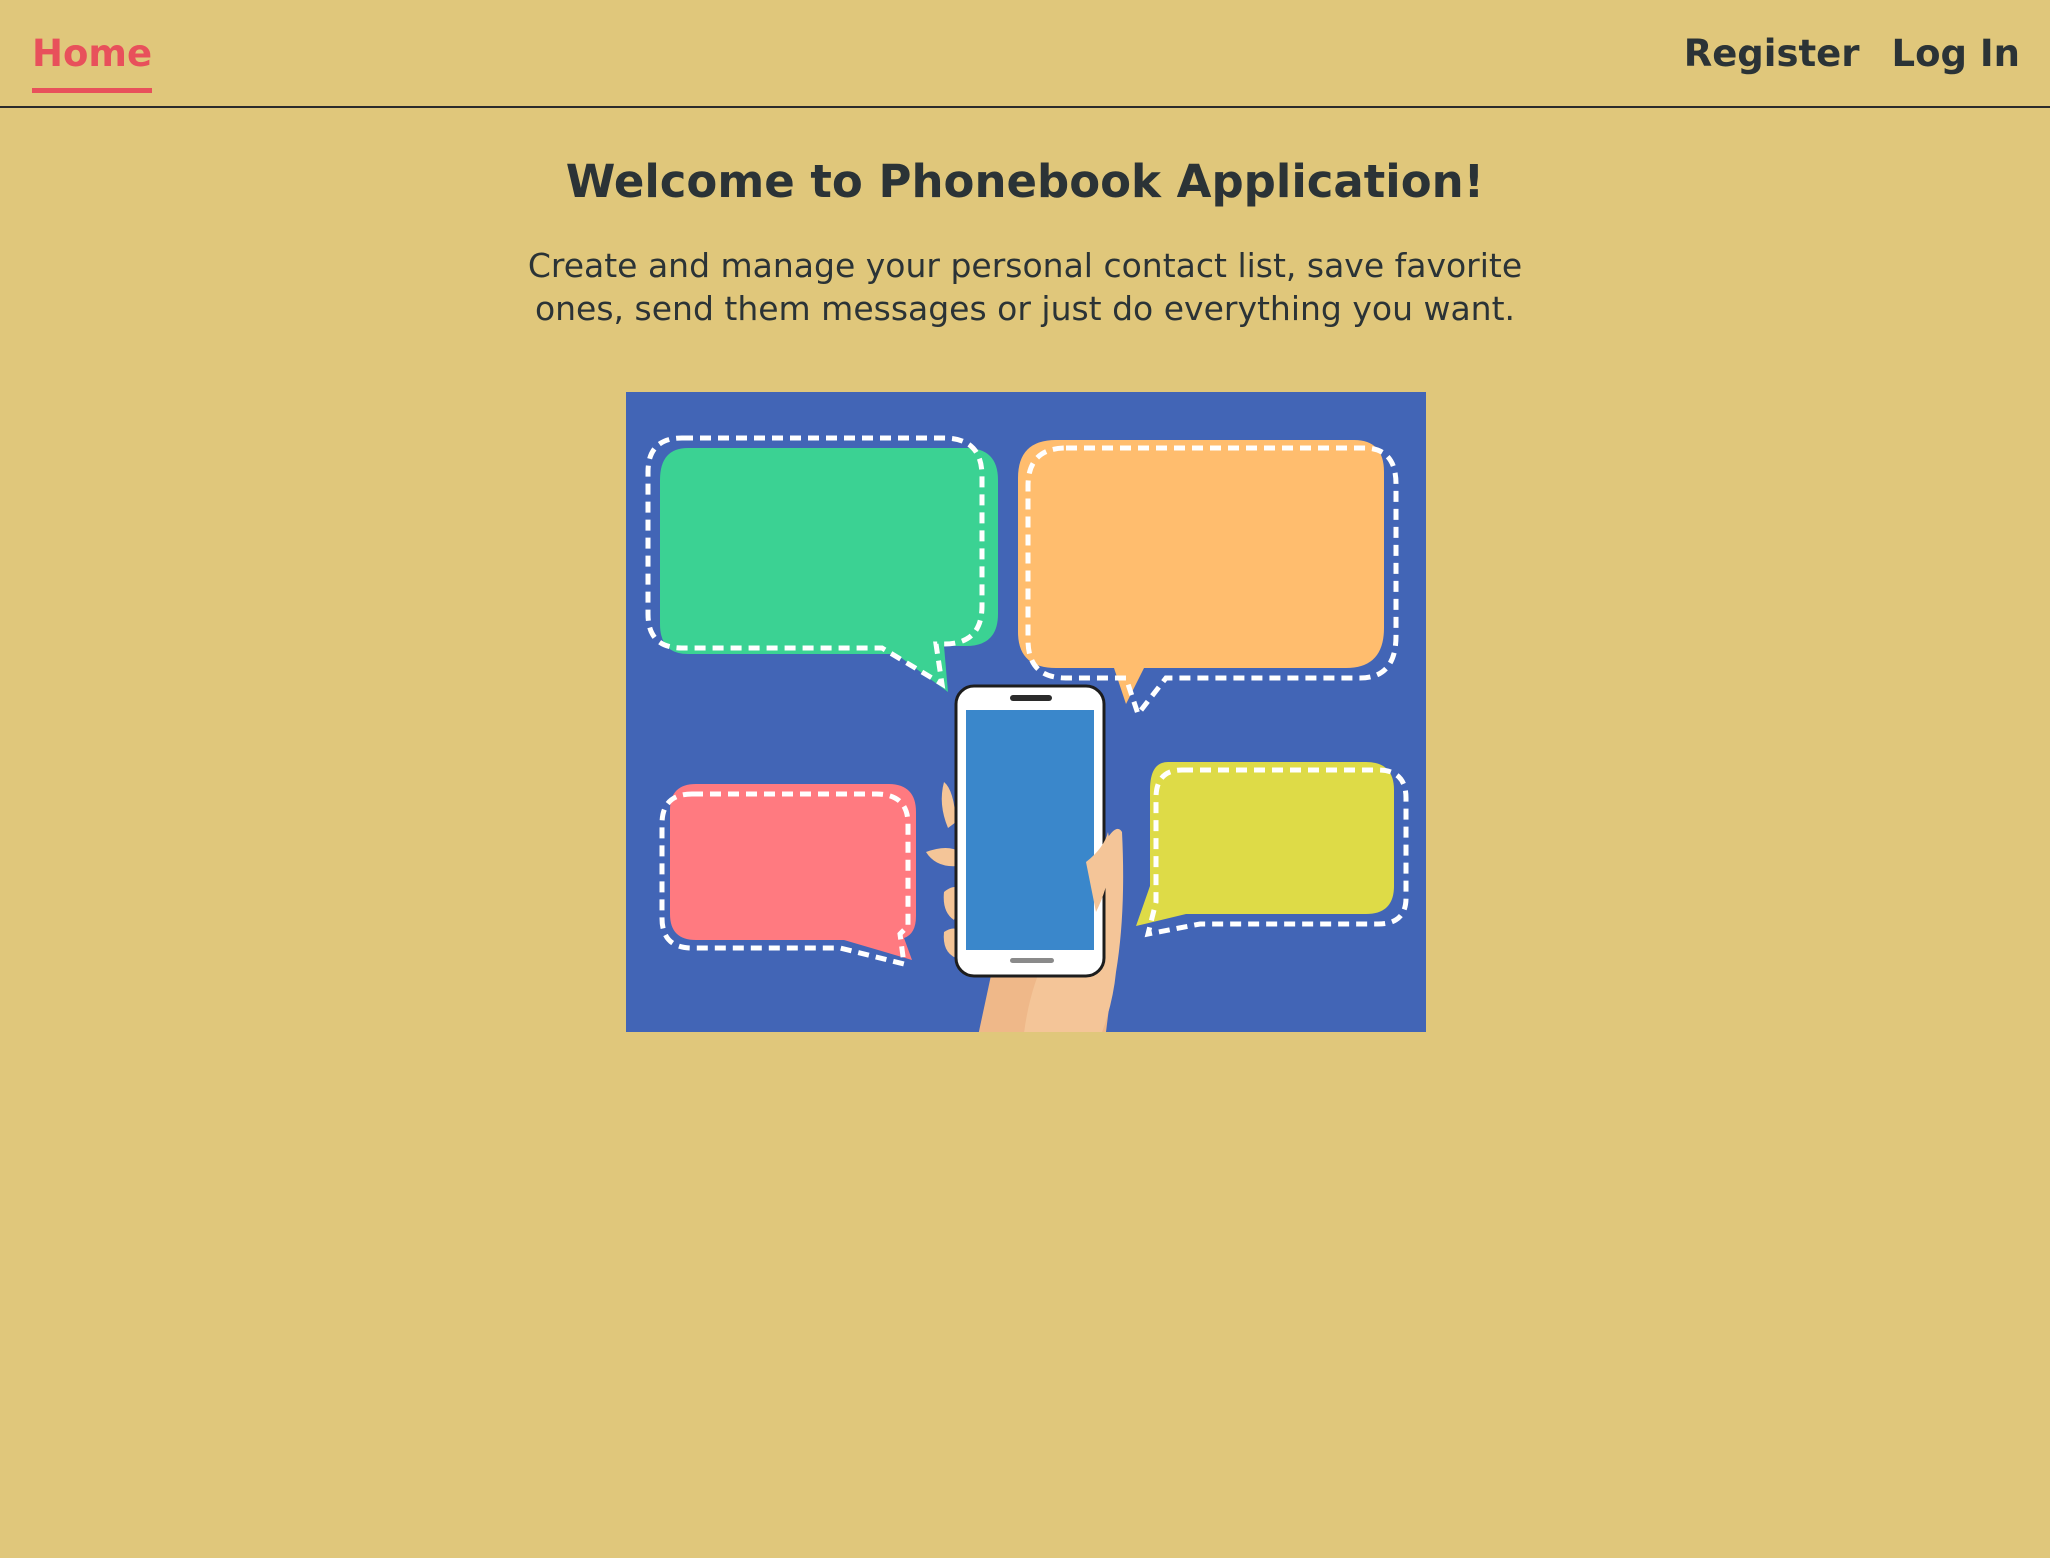 Image resolution: width=2050 pixels, height=1558 pixels. What do you see at coordinates (92, 61) in the screenshot?
I see `nav-home-link: Home` at bounding box center [92, 61].